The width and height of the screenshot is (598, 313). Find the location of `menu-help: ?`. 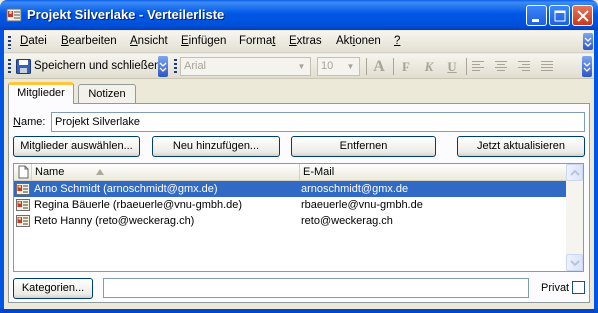

menu-help: ? is located at coordinates (397, 41).